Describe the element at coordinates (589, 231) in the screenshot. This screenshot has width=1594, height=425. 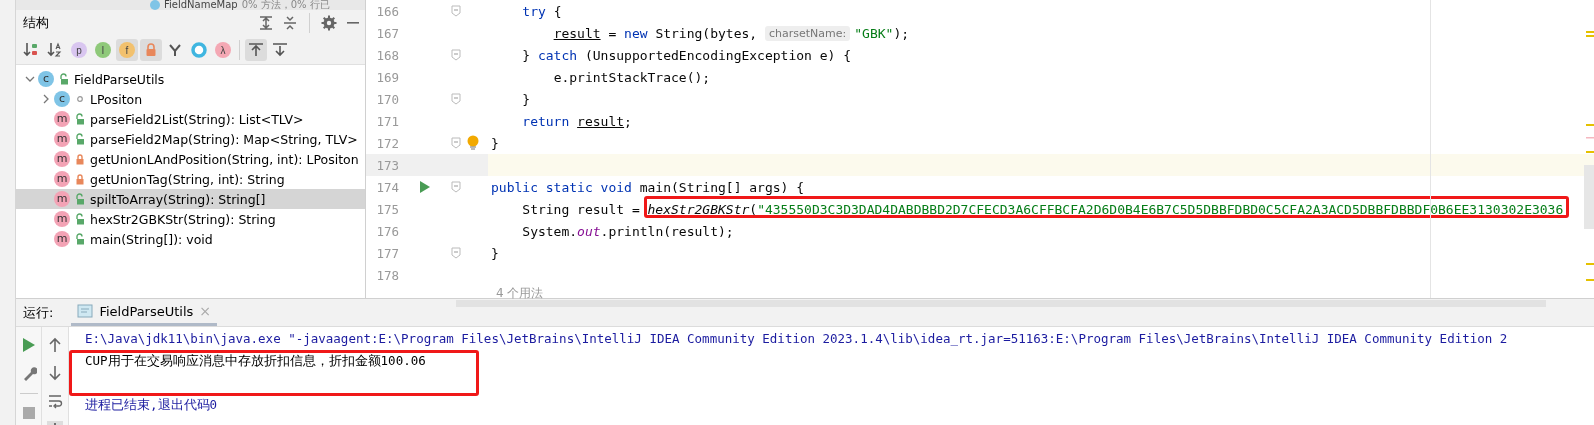
I see `field-name: out` at that location.